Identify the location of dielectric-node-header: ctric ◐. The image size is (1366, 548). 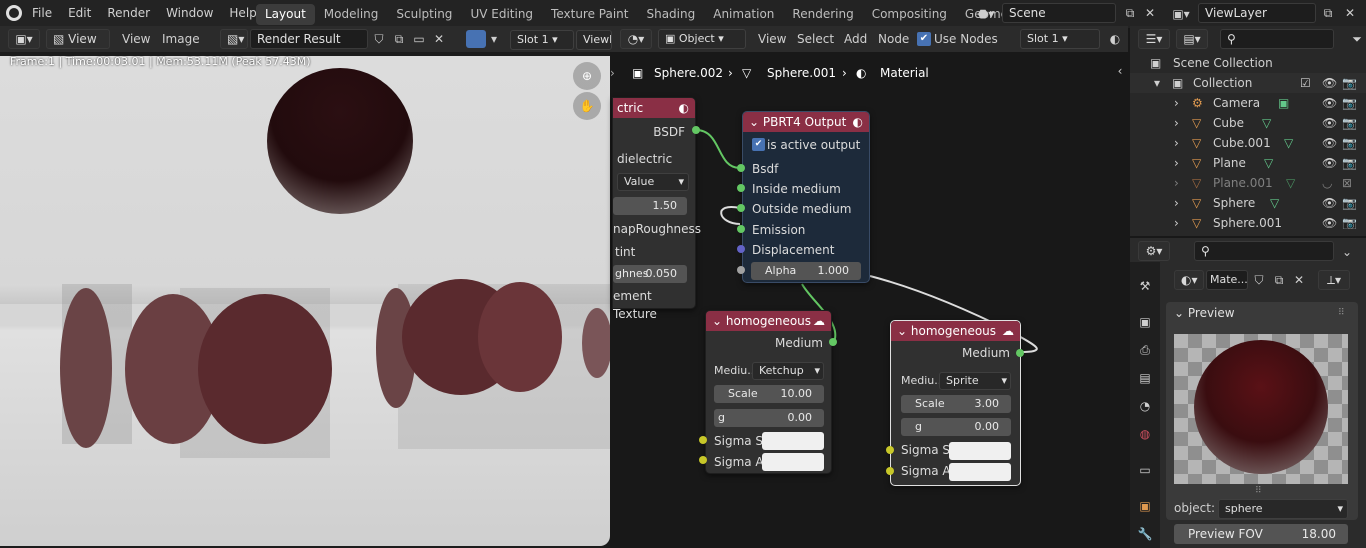
(654, 108).